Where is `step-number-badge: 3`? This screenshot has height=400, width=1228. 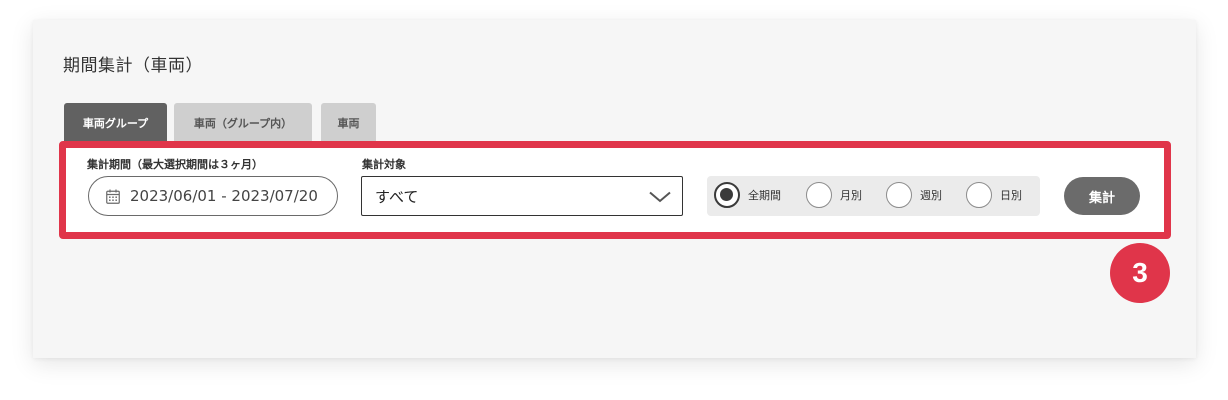 step-number-badge: 3 is located at coordinates (1140, 273).